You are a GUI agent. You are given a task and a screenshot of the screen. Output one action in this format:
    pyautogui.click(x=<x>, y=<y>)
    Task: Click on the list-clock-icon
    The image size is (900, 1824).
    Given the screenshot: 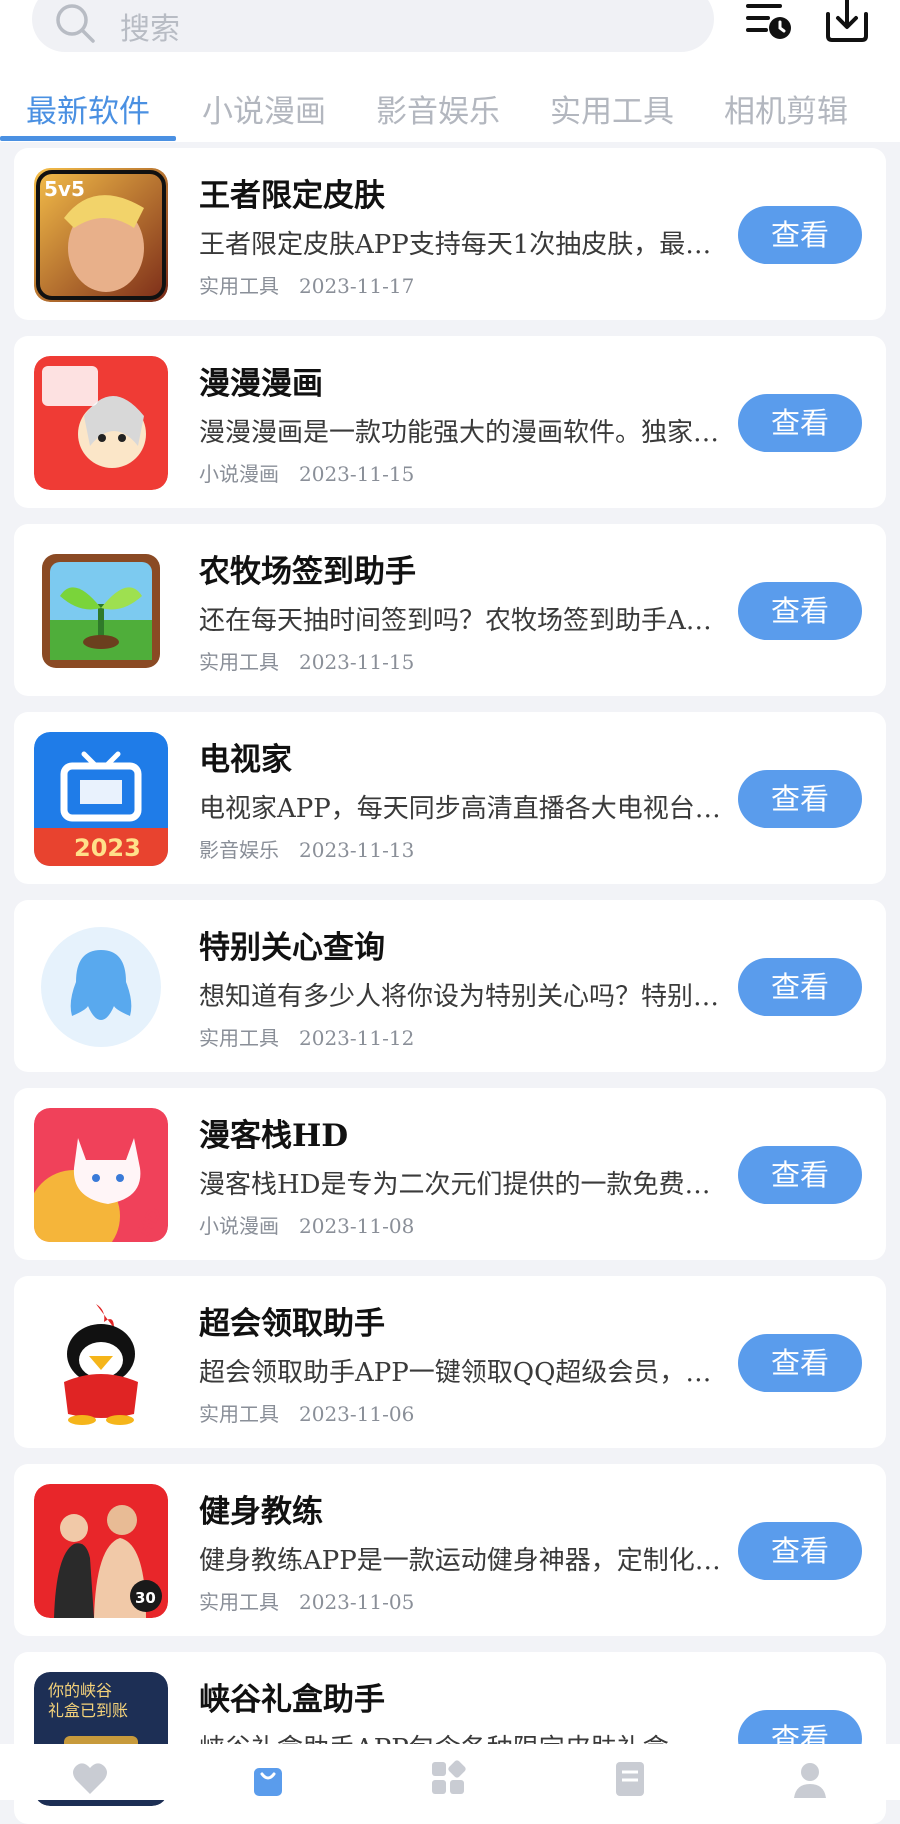 What is the action you would take?
    pyautogui.click(x=769, y=24)
    